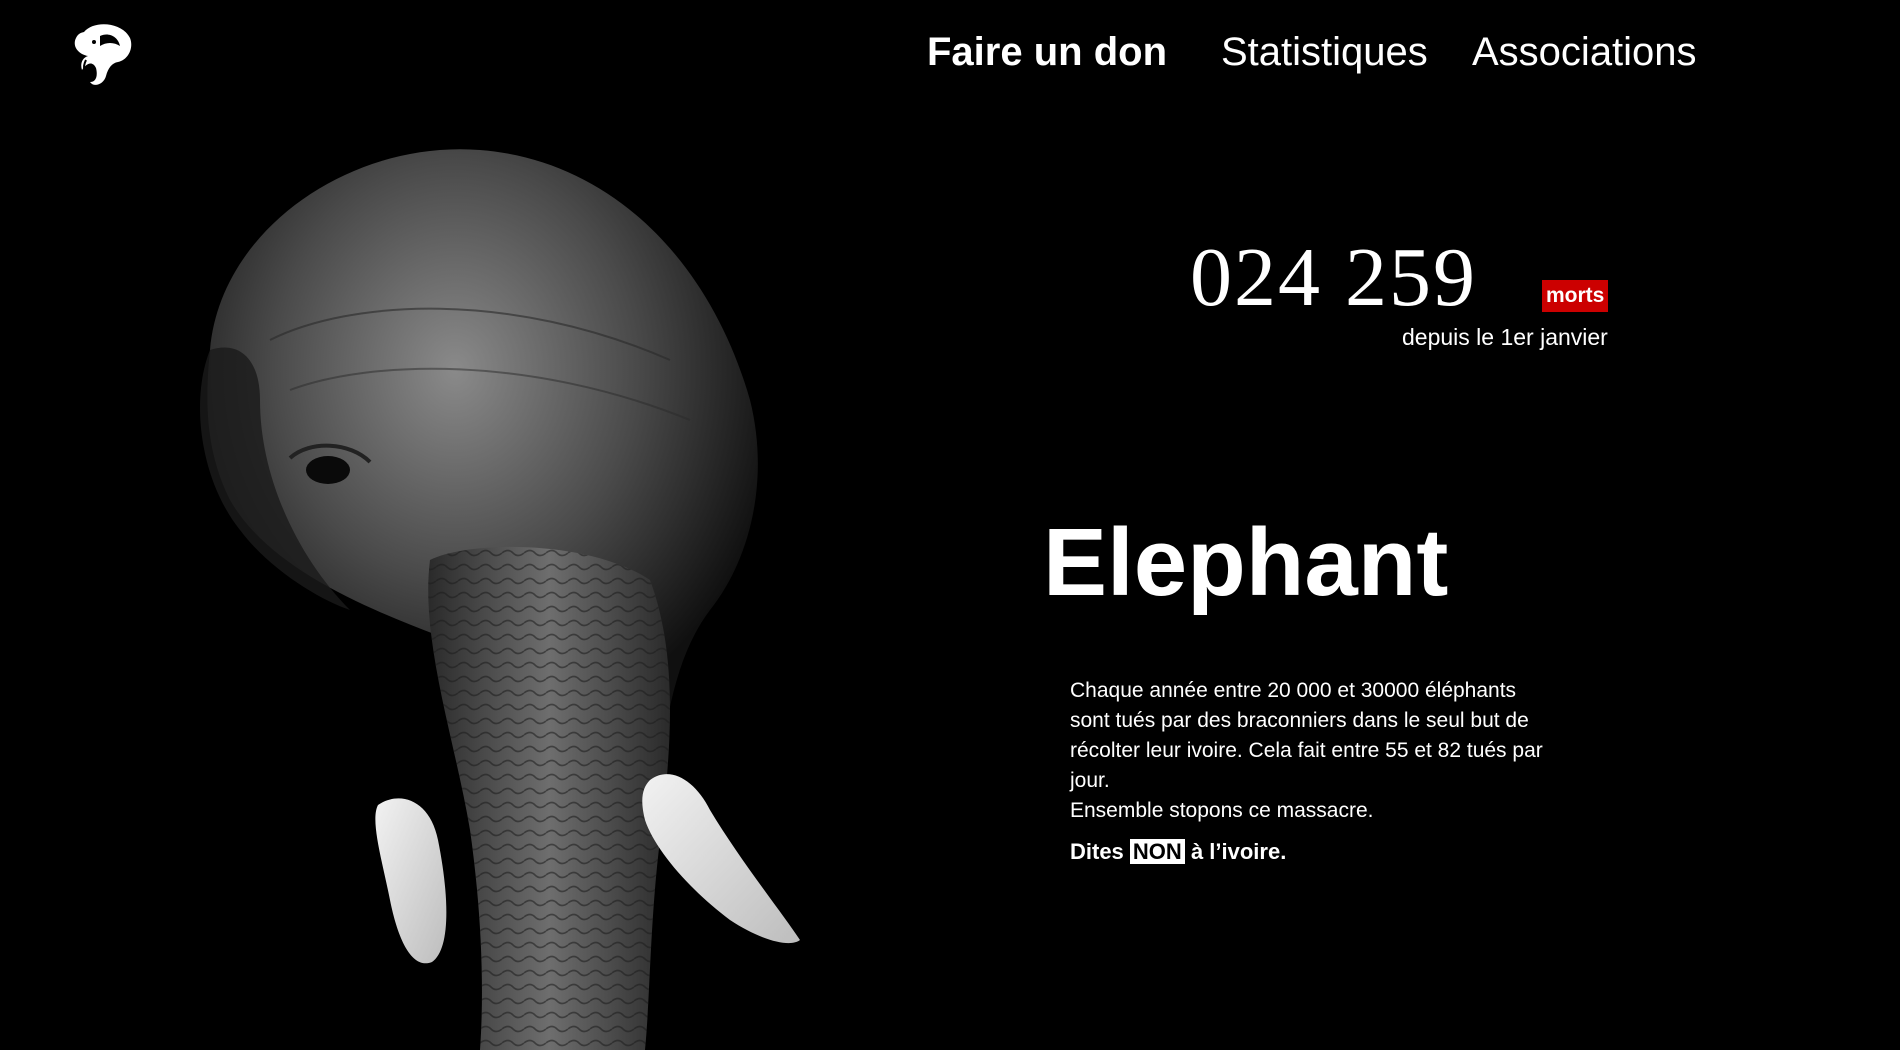  What do you see at coordinates (1584, 52) in the screenshot?
I see `nav-associations-link: Associations` at bounding box center [1584, 52].